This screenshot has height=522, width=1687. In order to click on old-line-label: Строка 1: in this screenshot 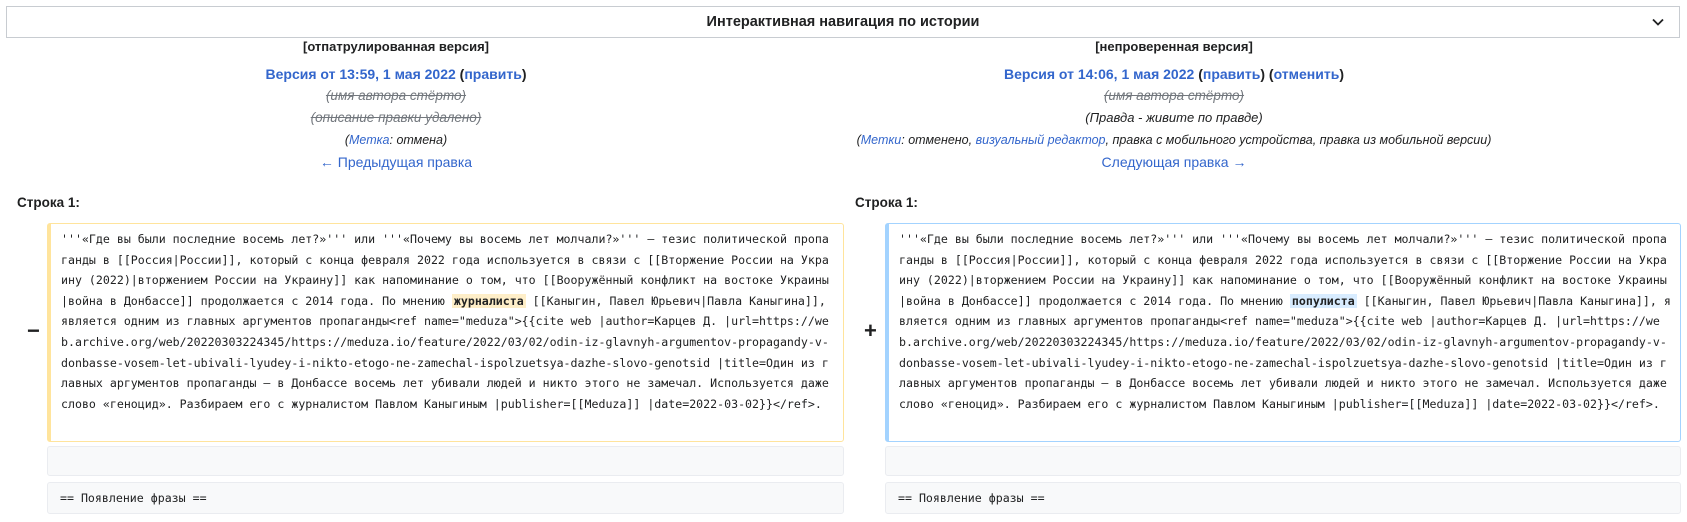, I will do `click(48, 202)`.